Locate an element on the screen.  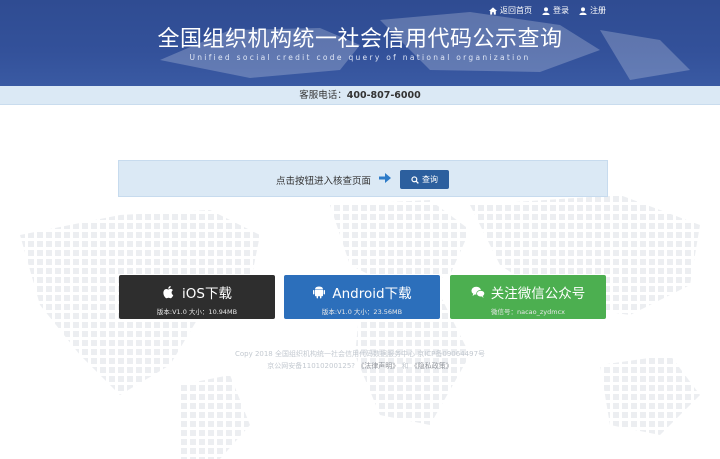
login-link-label: 登录 is located at coordinates (561, 10).